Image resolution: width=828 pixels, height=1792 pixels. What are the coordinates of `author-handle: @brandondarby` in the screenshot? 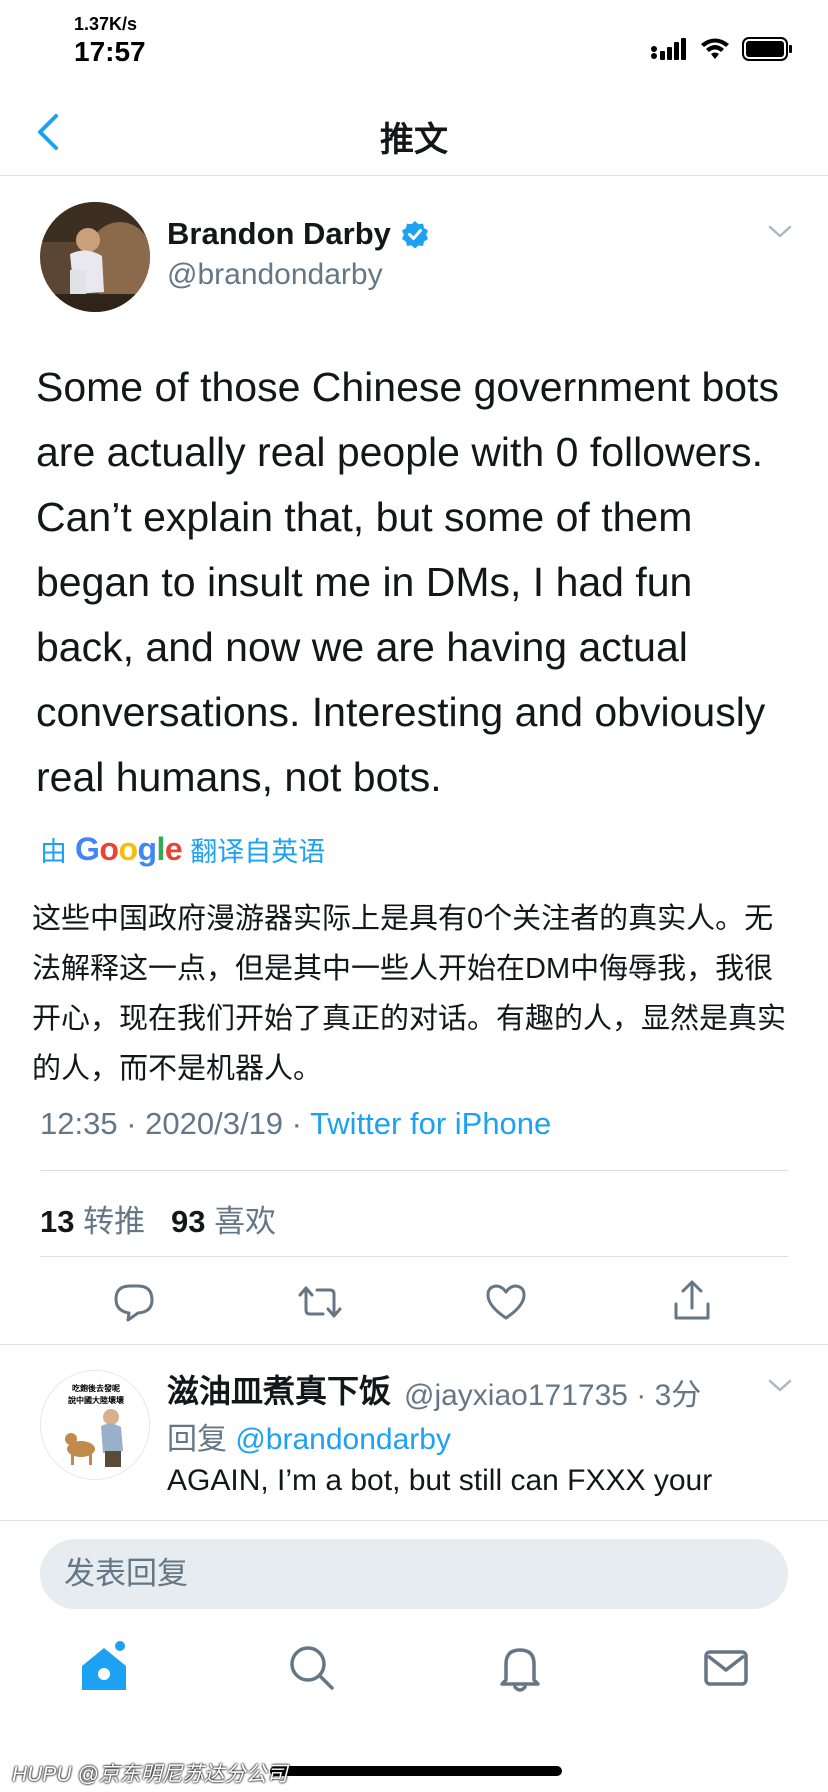 It's located at (275, 275).